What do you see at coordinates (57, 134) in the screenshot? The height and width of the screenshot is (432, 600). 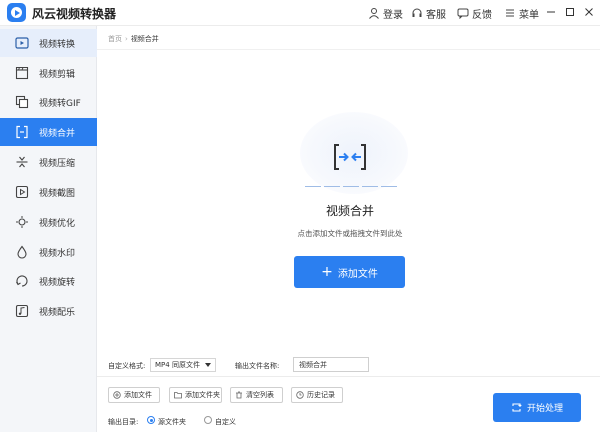 I see `sidebar-item-label: 视频合并` at bounding box center [57, 134].